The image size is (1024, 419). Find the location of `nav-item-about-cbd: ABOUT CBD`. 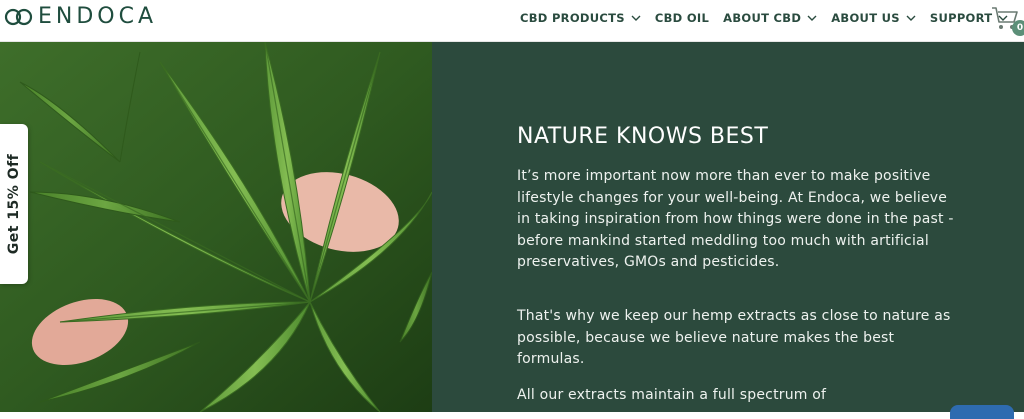

nav-item-about-cbd: ABOUT CBD is located at coordinates (770, 18).